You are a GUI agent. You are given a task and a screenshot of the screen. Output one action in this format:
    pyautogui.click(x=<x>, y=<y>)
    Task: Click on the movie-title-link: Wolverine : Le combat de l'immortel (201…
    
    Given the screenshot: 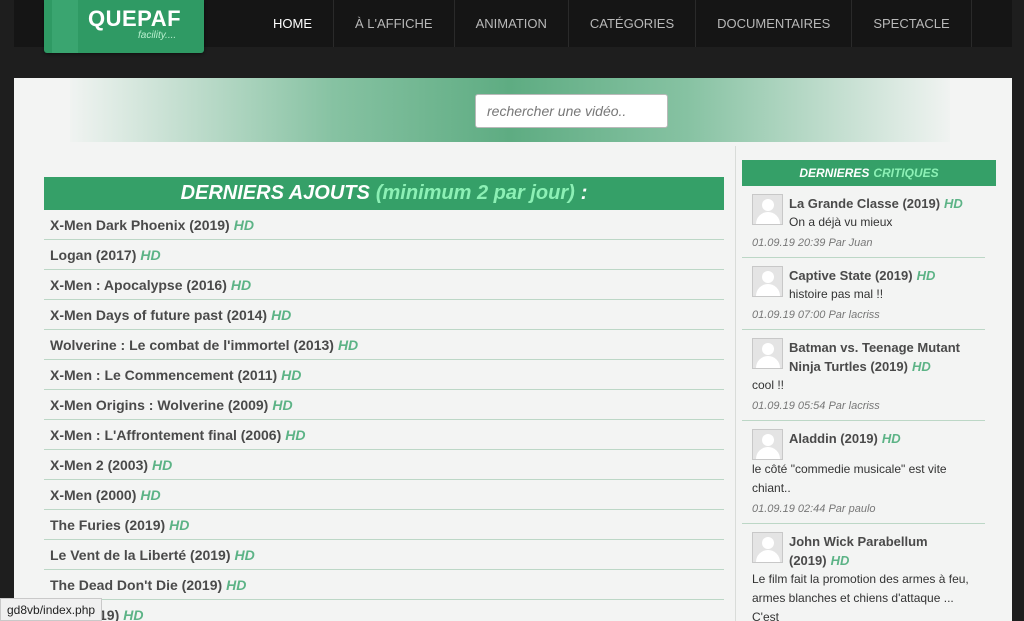 What is the action you would take?
    pyautogui.click(x=192, y=345)
    